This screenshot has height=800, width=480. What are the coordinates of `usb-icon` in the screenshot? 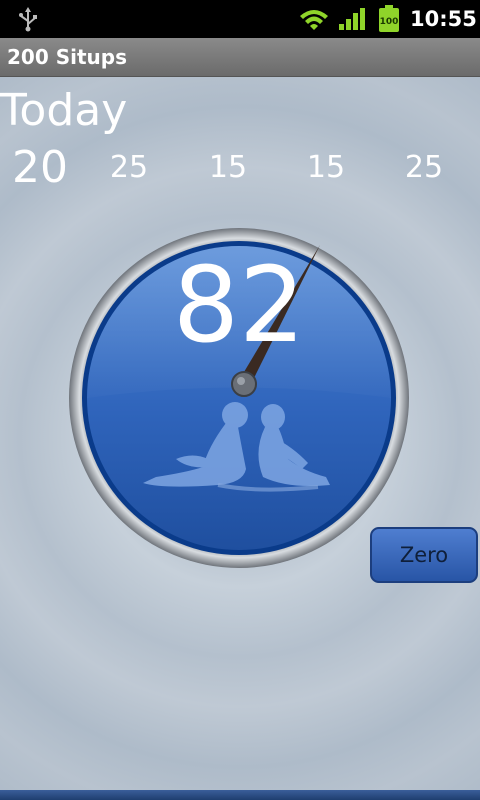 It's located at (28, 19).